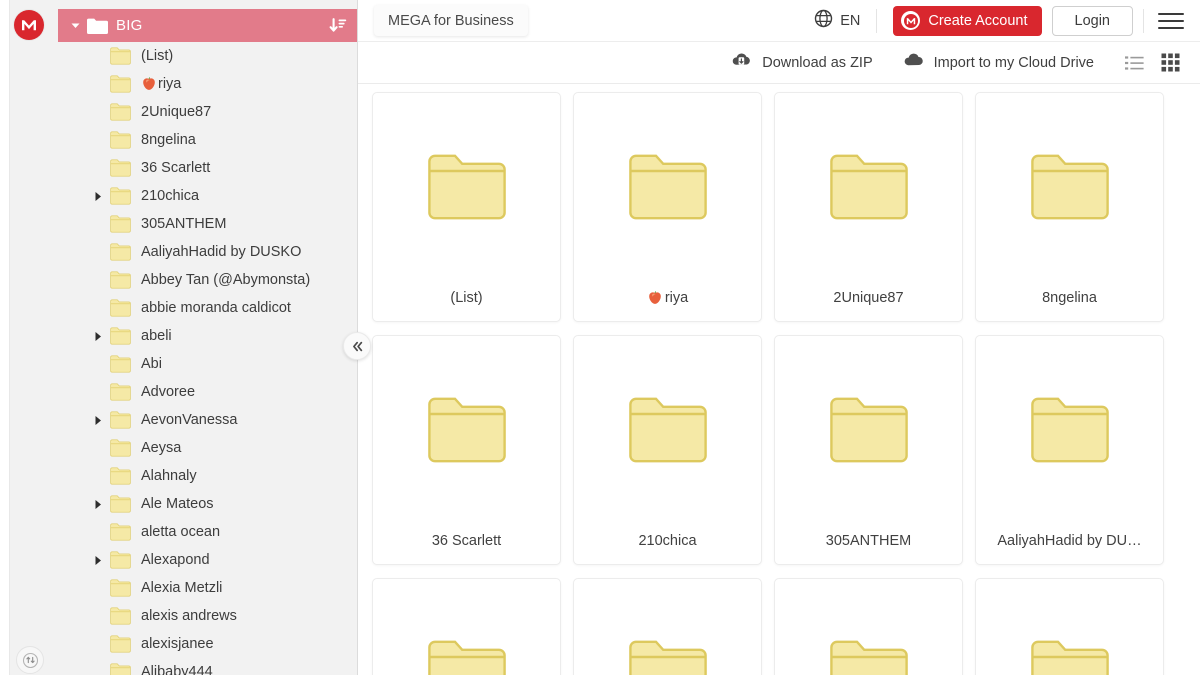 This screenshot has width=1200, height=675. I want to click on folder-tile: 36 Scarlett, so click(466, 450).